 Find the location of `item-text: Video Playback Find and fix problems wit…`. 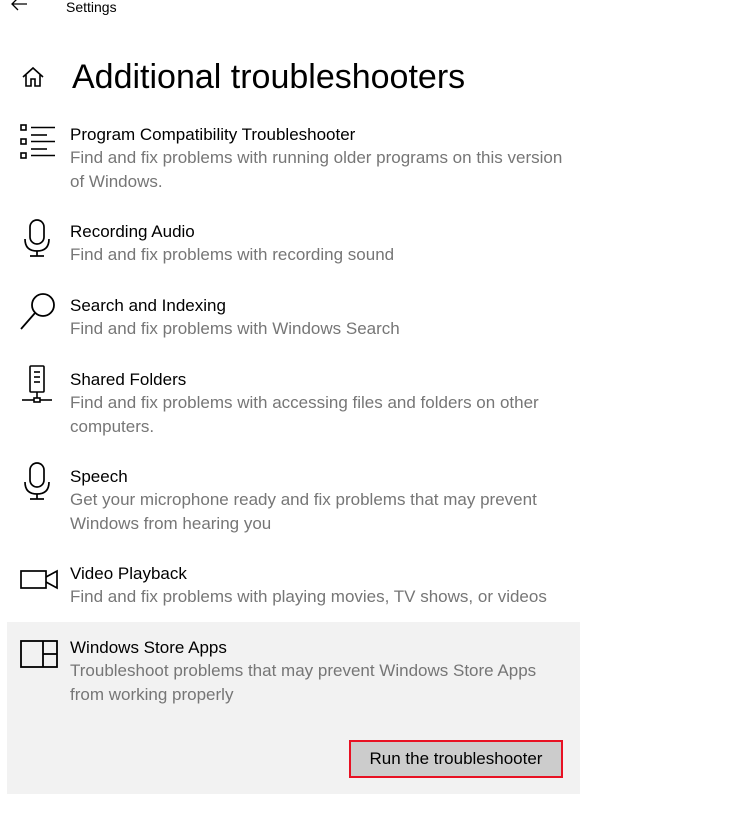

item-text: Video Playback Find and fix problems wit… is located at coordinates (320, 586).